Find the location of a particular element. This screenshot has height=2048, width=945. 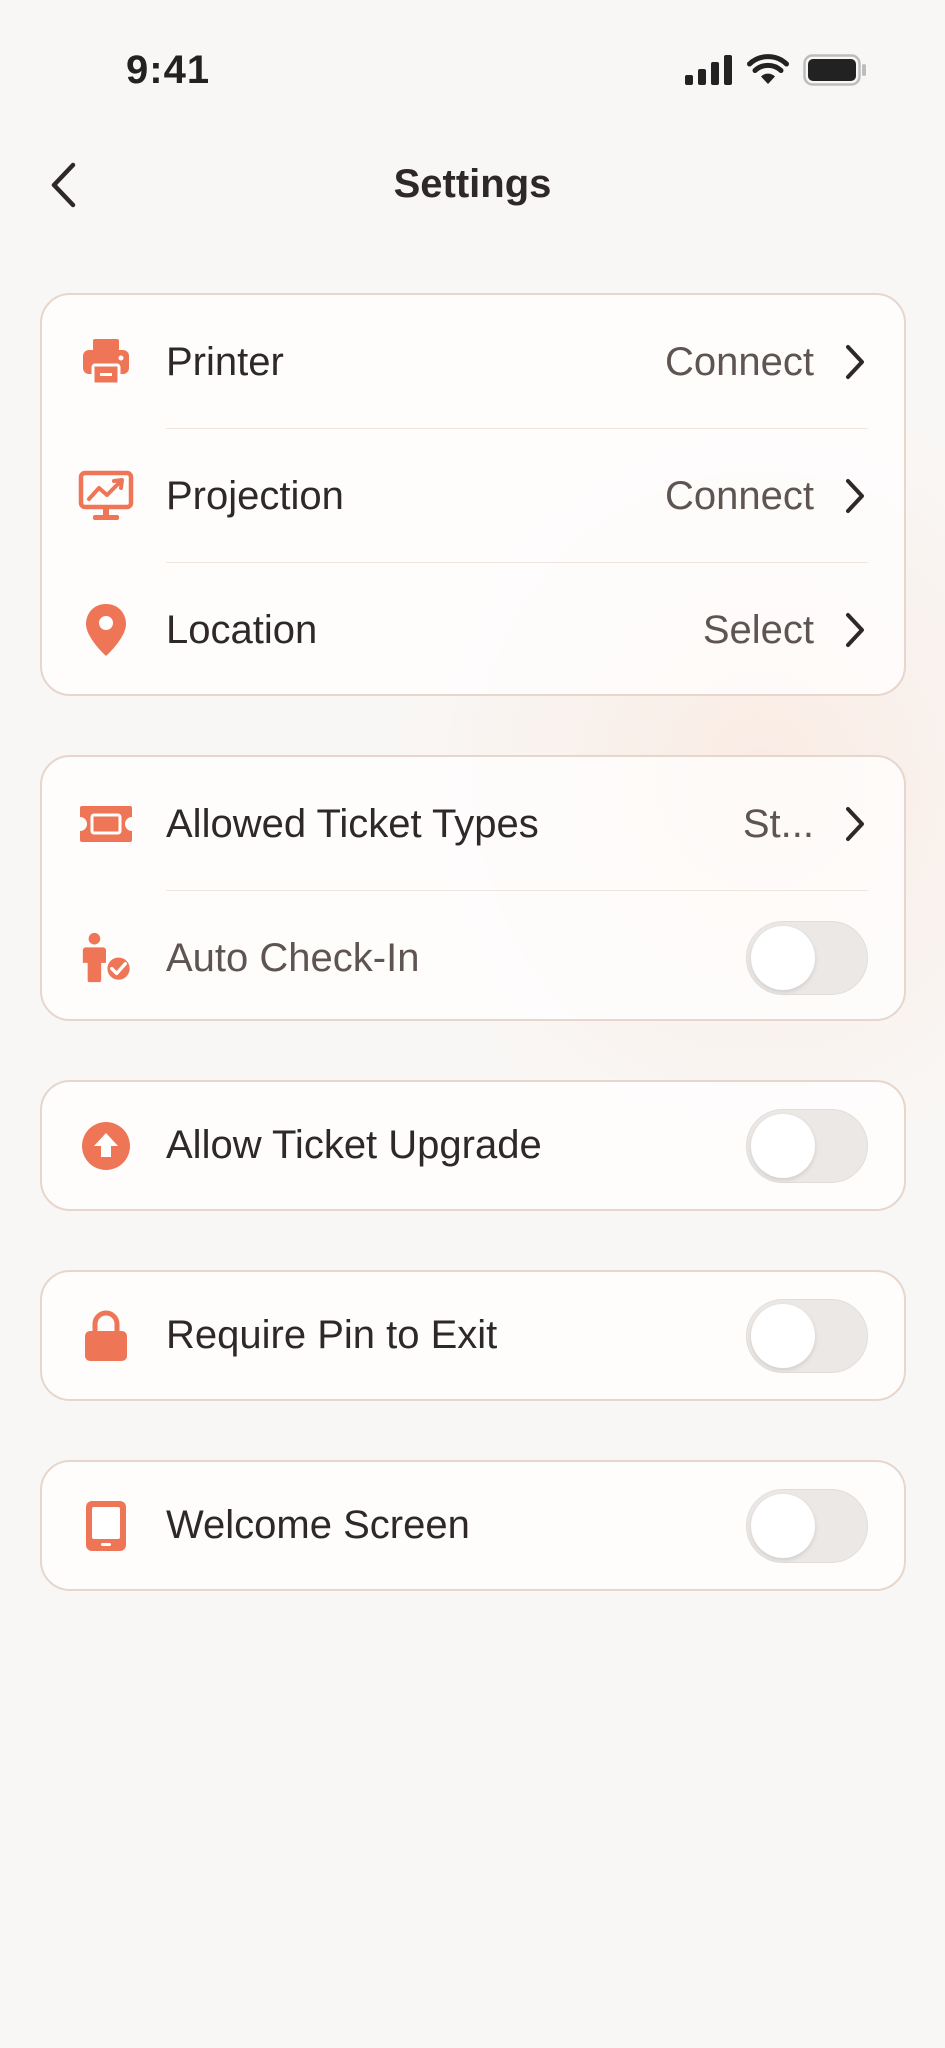

allow-ticket-upgrade-row: Allow Ticket Upgrade is located at coordinates (473, 1145).